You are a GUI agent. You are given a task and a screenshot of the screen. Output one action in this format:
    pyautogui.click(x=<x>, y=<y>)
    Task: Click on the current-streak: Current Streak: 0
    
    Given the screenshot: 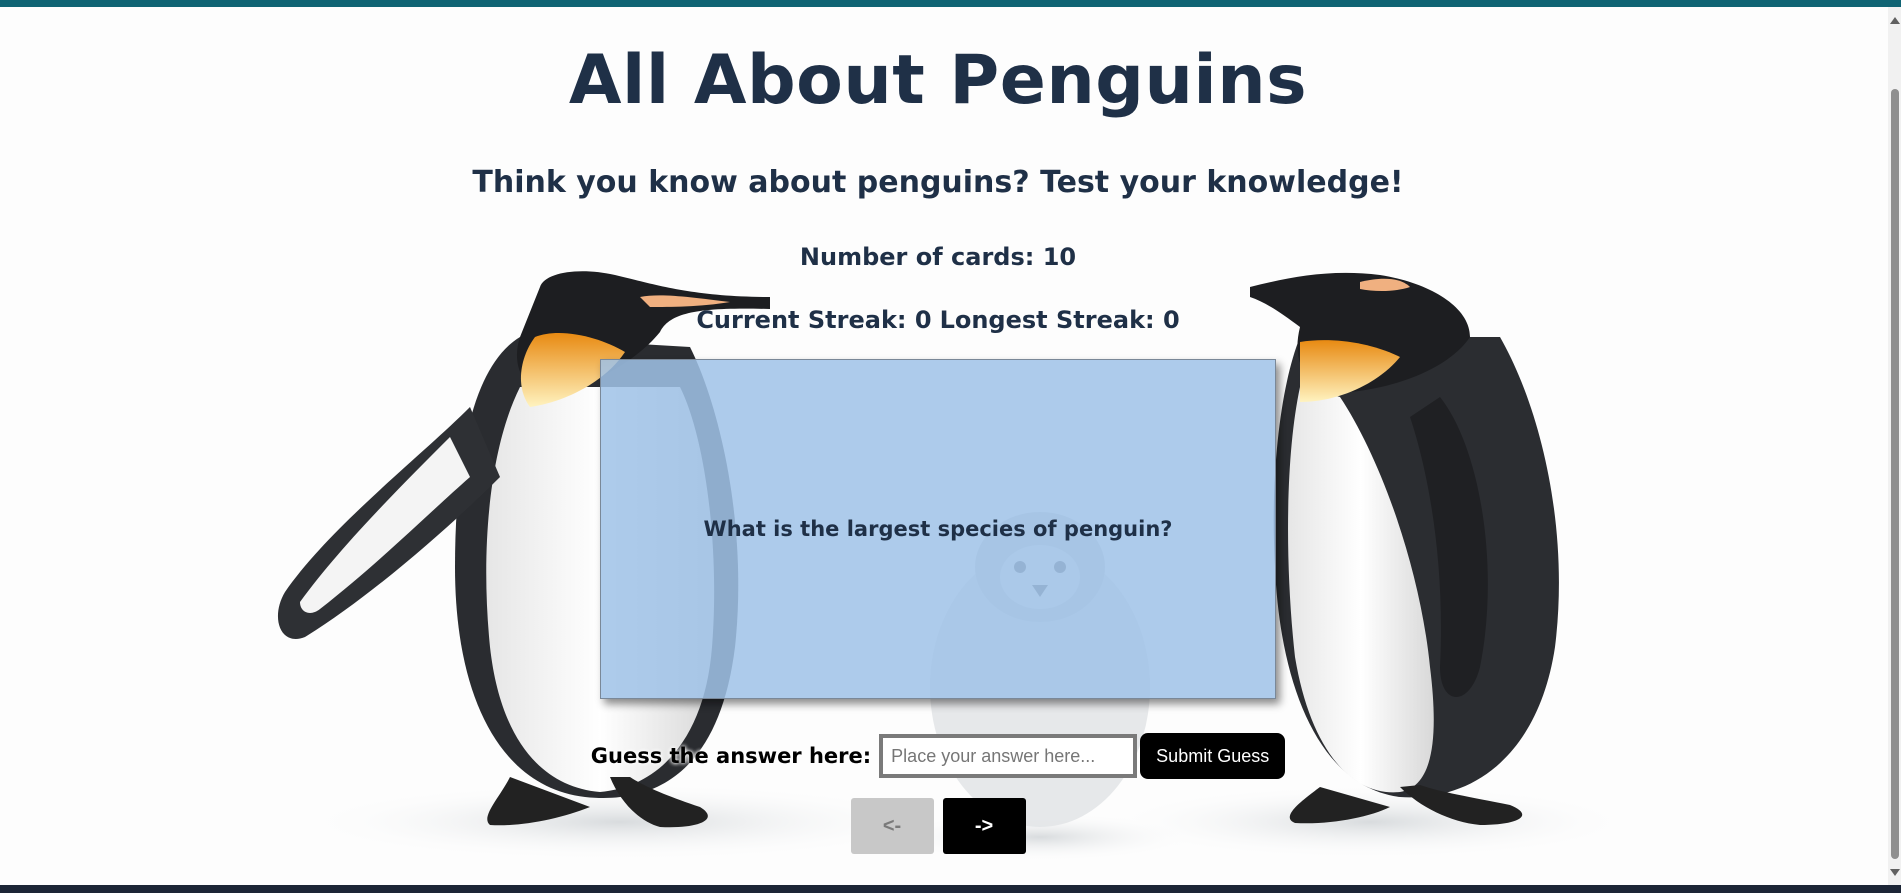 What is the action you would take?
    pyautogui.click(x=814, y=320)
    